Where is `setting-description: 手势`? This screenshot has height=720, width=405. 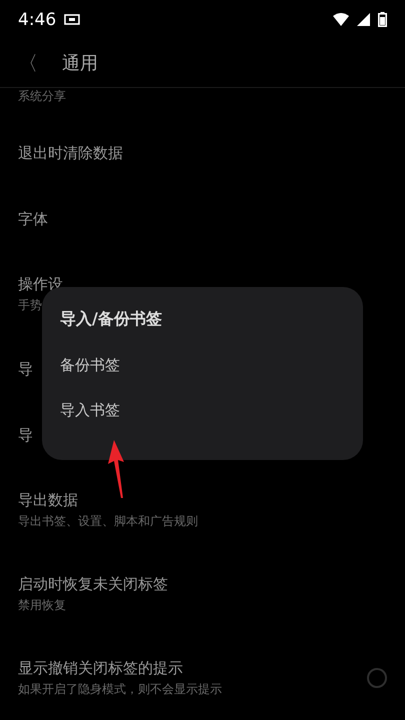 setting-description: 手势 is located at coordinates (30, 305).